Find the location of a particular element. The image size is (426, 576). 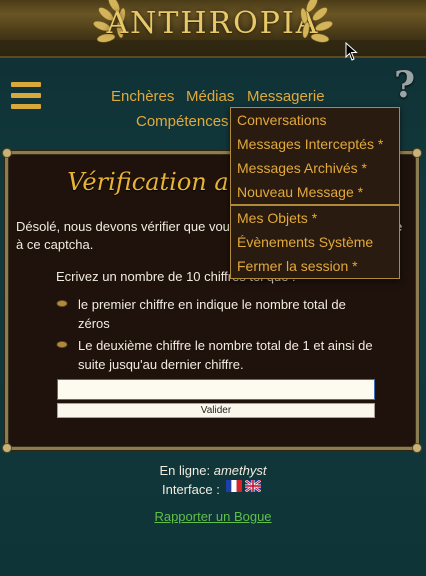

menu-item-messages-interceptes: Messages Interceptés * is located at coordinates (315, 144).